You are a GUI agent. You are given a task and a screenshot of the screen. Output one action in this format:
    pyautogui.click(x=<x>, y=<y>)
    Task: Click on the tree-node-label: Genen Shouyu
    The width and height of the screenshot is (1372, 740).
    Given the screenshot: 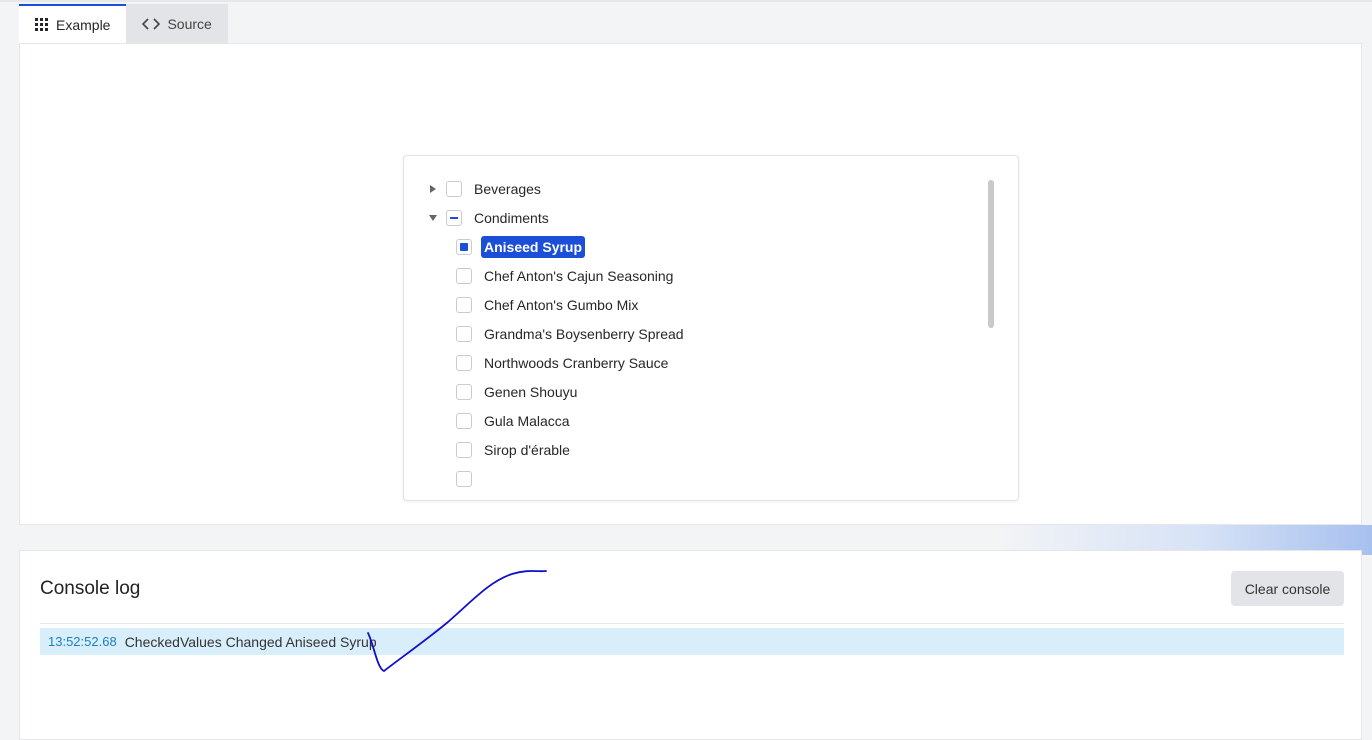 What is the action you would take?
    pyautogui.click(x=531, y=391)
    